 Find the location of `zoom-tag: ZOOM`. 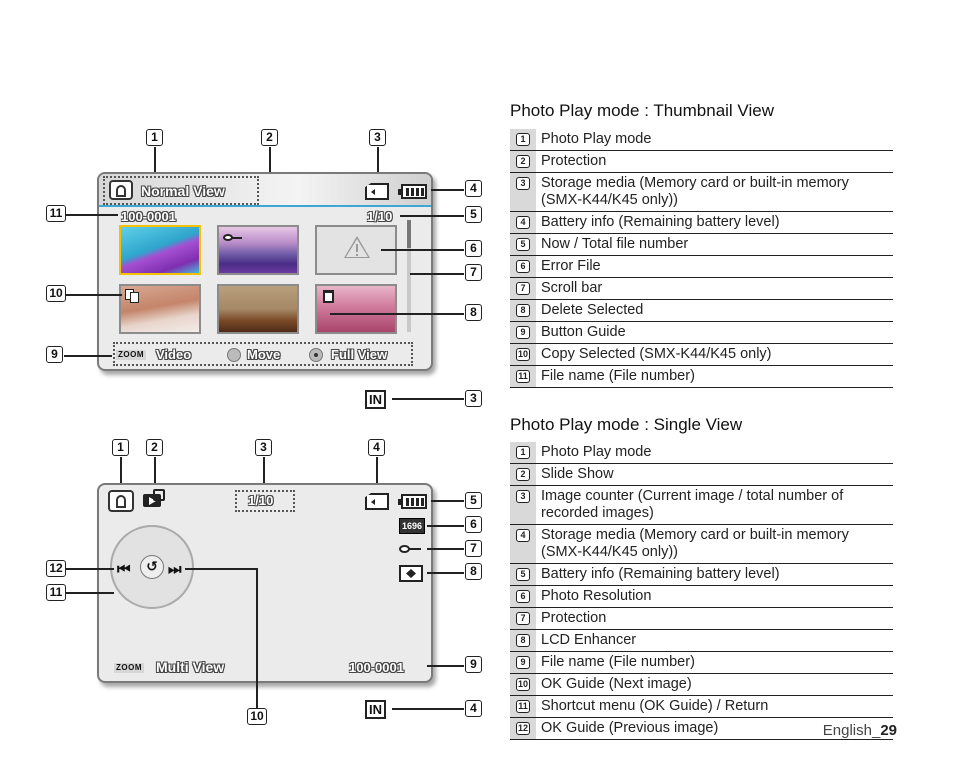

zoom-tag: ZOOM is located at coordinates (129, 668).